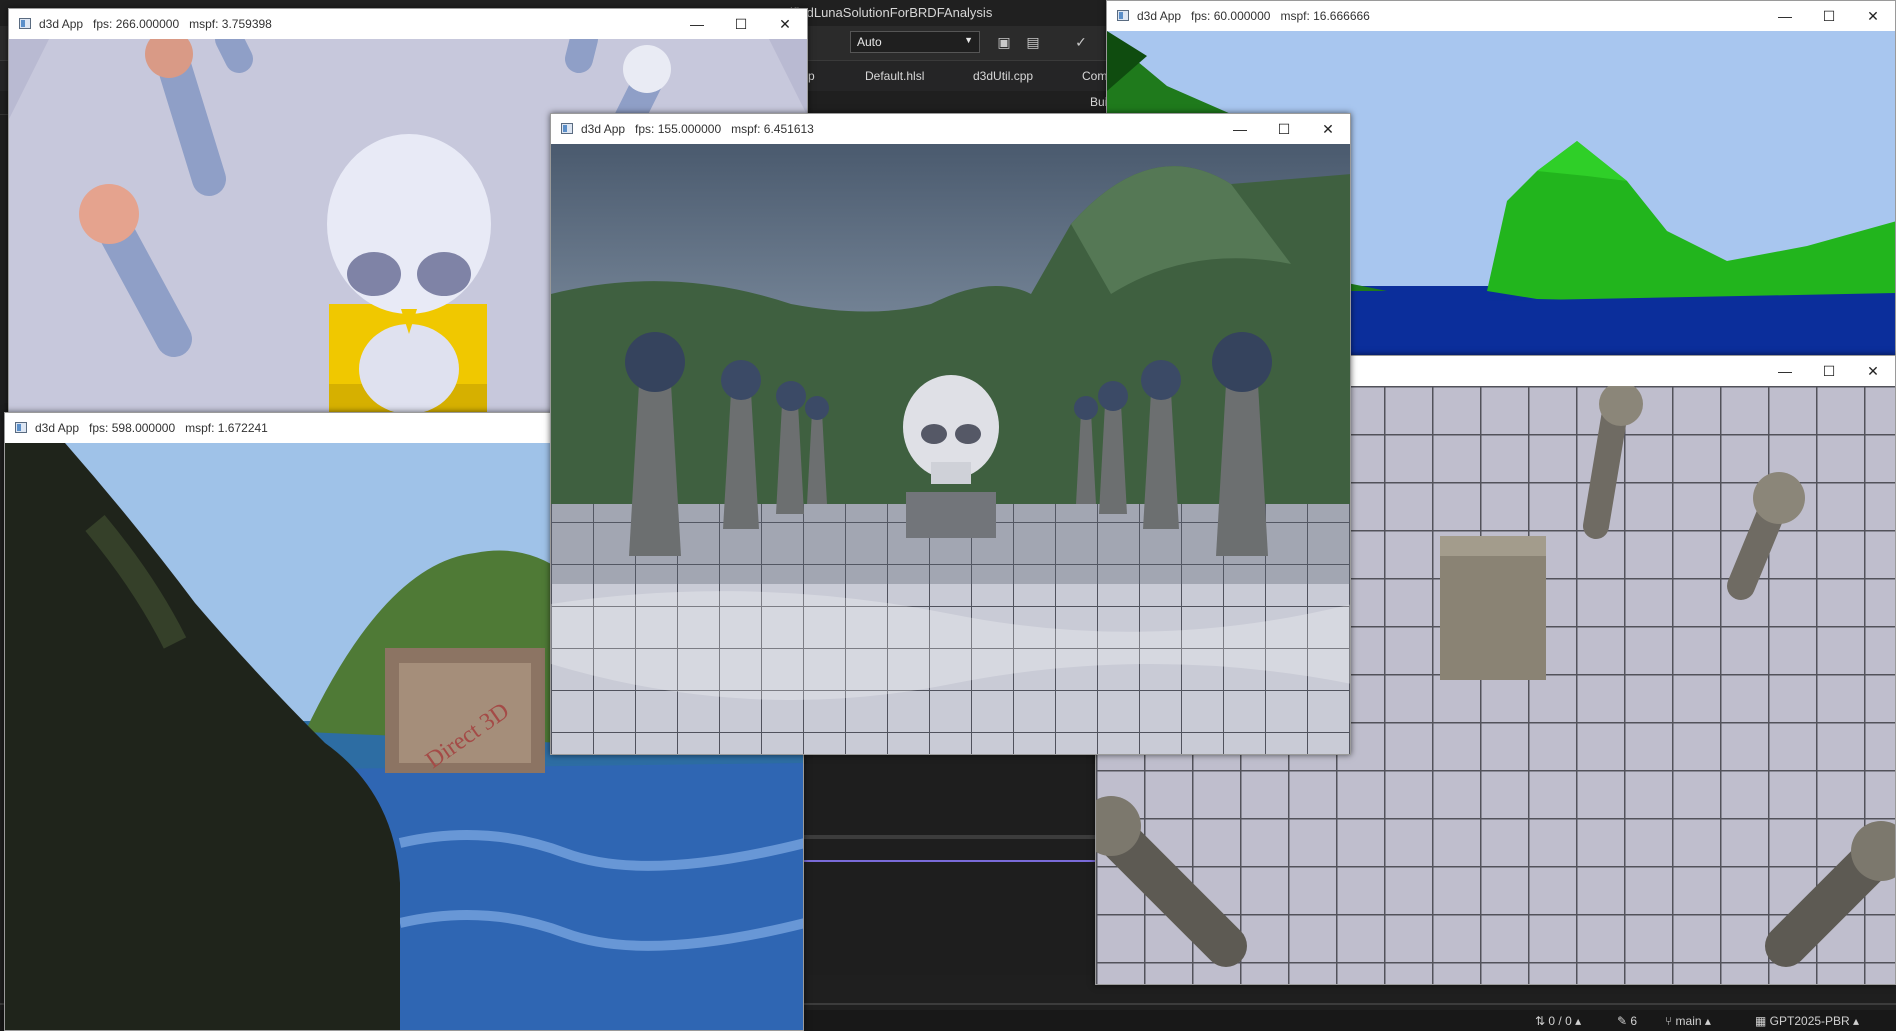 The height and width of the screenshot is (1031, 1896). Describe the element at coordinates (151, 428) in the screenshot. I see `window-title: d3d App fps: 598.000000 mspf: 1.672241` at that location.